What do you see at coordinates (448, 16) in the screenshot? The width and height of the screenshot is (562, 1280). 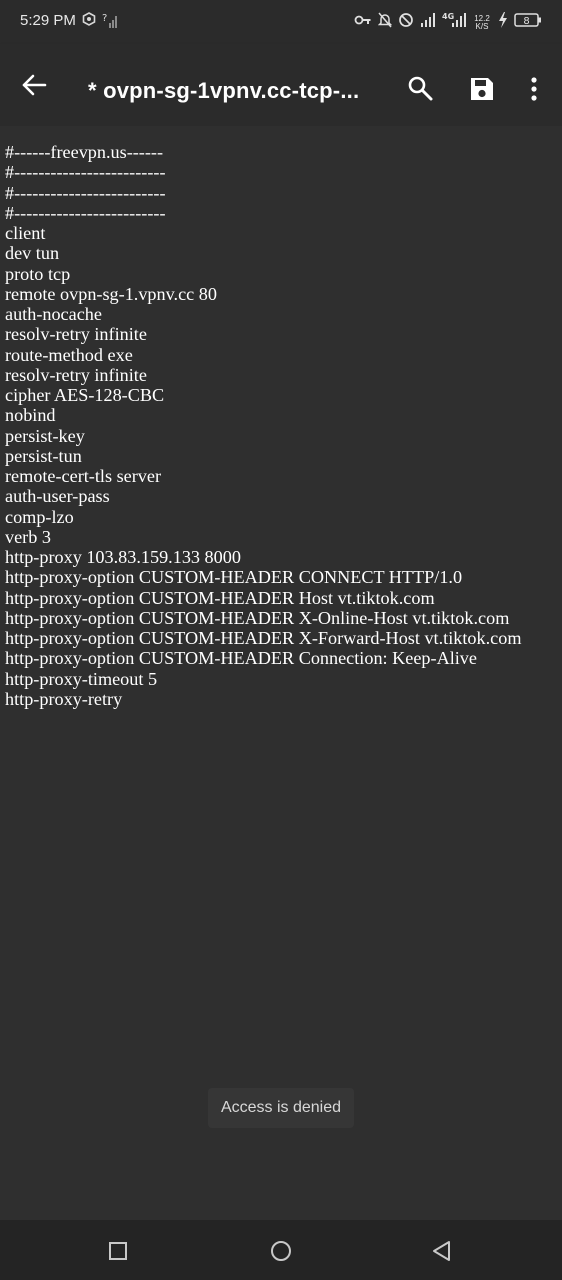 I see `svg-text: 4G` at bounding box center [448, 16].